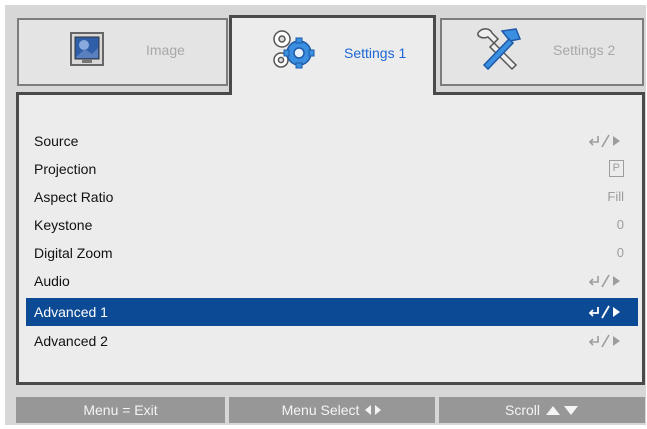 This screenshot has width=647, height=429. I want to click on tab-settings-1-label: Settings 1, so click(375, 53).